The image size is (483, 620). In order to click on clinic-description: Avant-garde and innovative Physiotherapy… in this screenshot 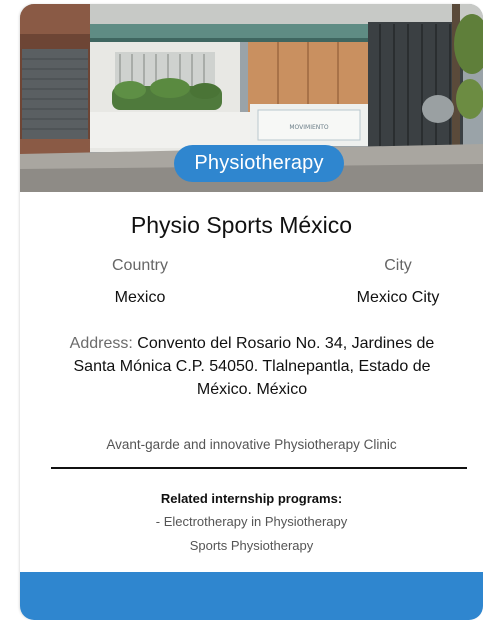, I will do `click(251, 444)`.